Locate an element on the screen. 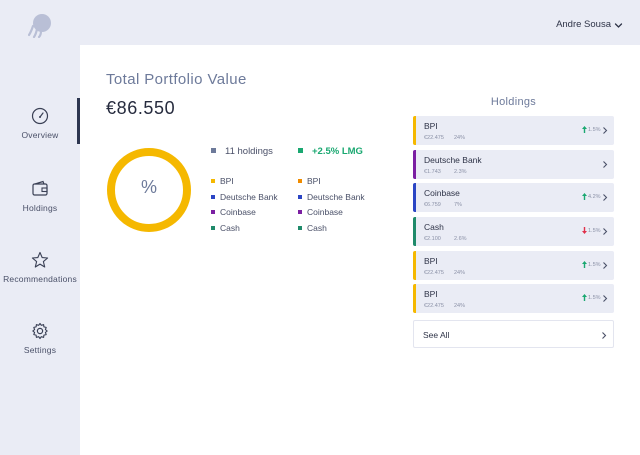 The image size is (640, 455). holdings-heading: Holdings is located at coordinates (513, 102).